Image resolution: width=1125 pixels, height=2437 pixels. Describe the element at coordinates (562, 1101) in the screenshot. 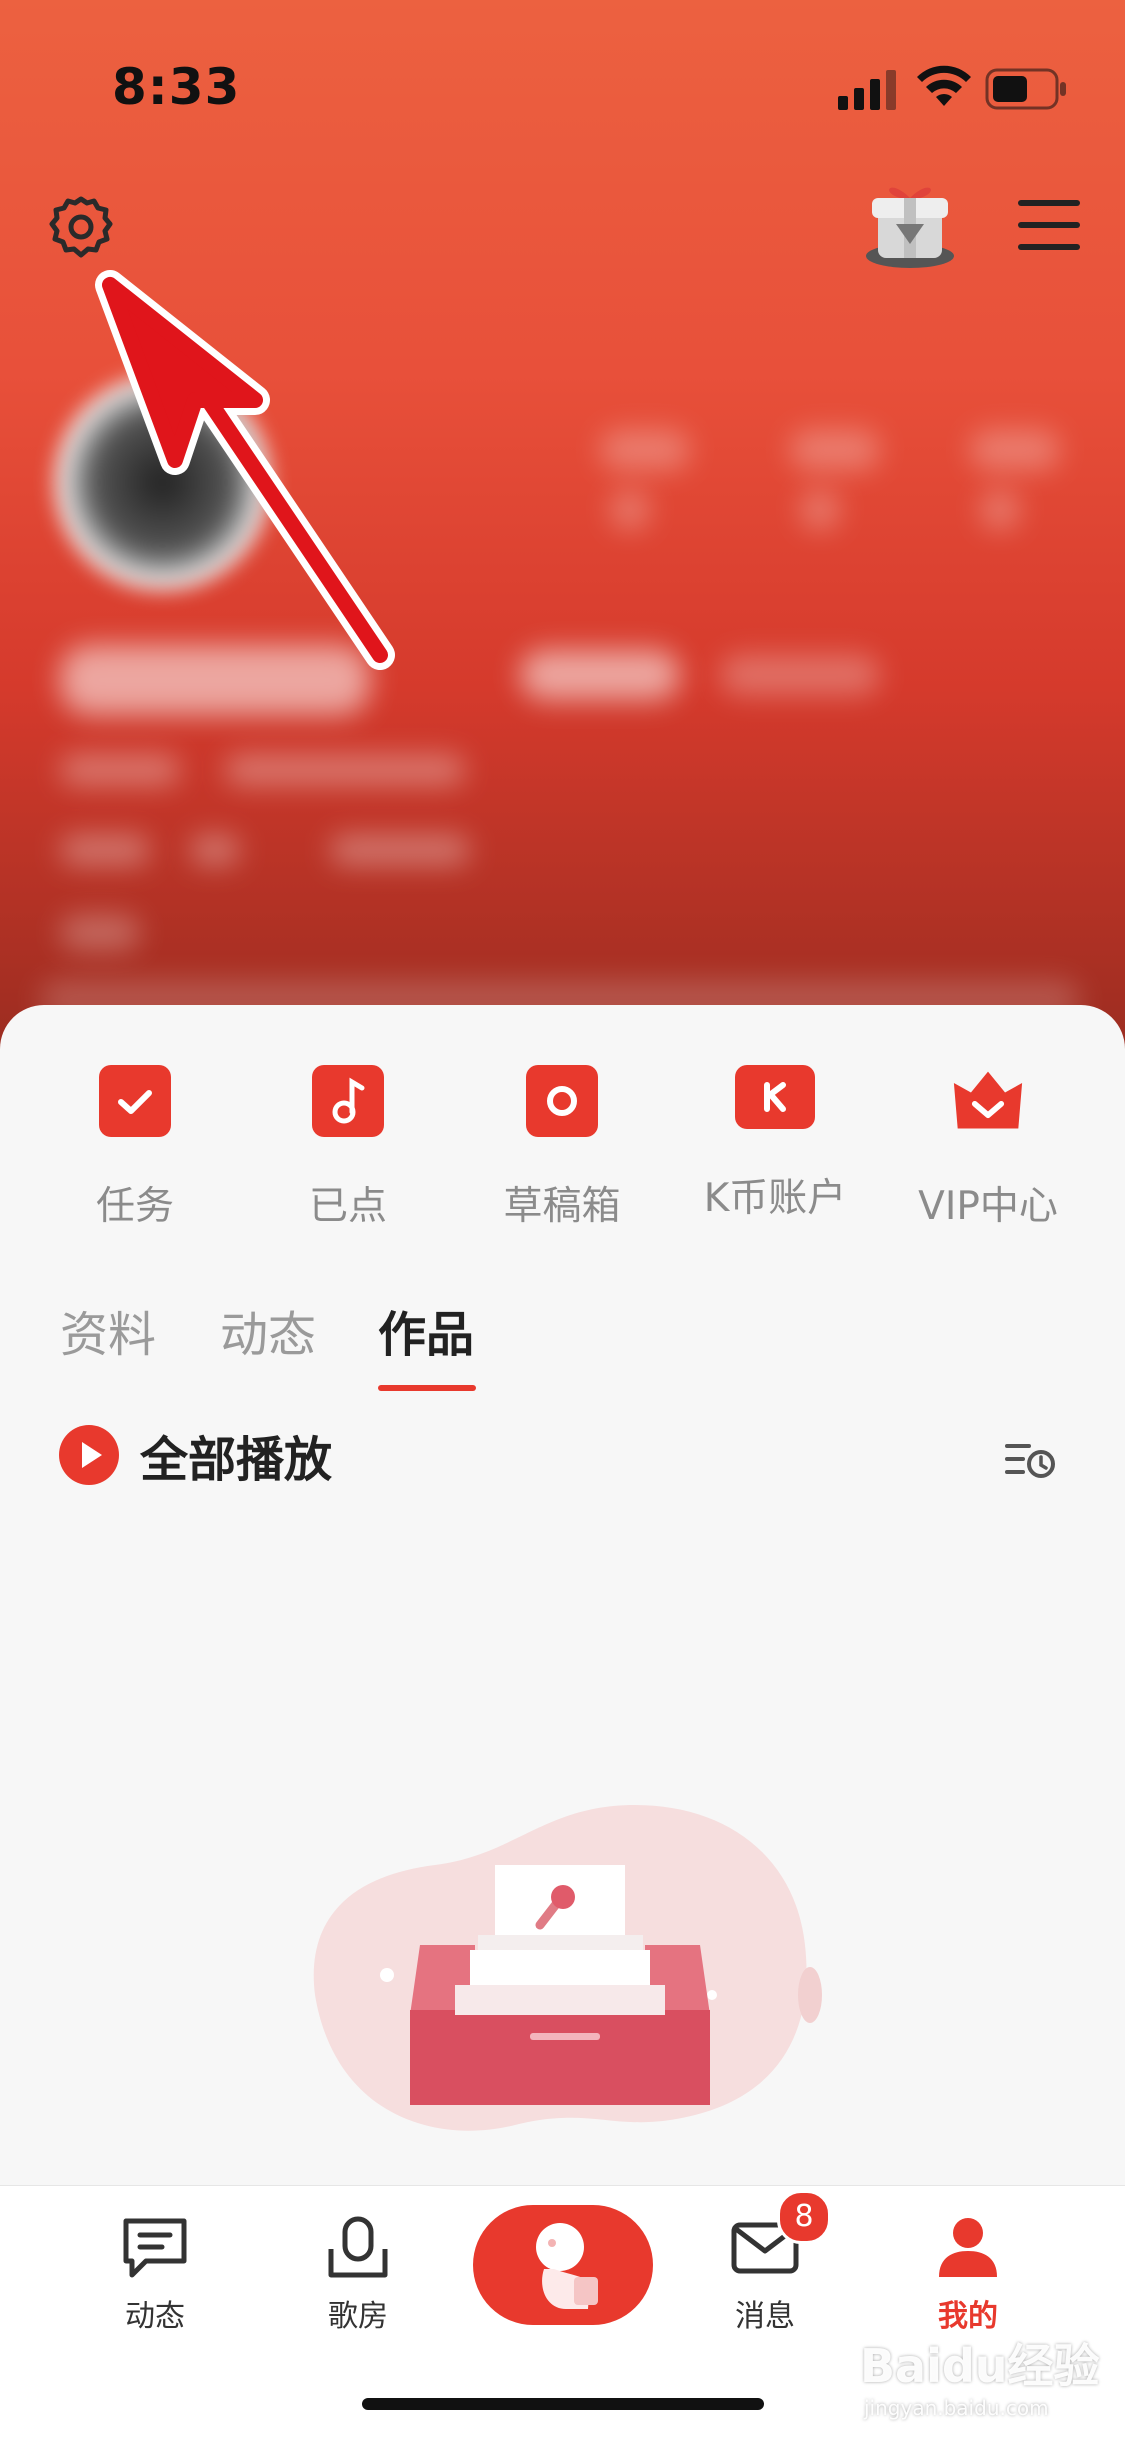

I see `draft-box-icon` at that location.